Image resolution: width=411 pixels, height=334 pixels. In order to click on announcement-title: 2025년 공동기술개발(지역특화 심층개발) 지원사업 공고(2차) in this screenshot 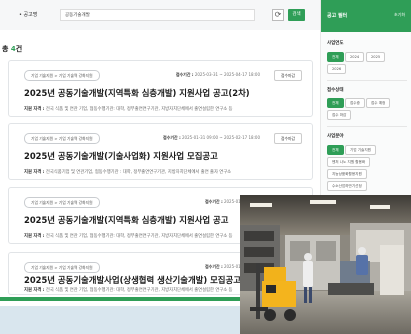, I will do `click(137, 93)`.